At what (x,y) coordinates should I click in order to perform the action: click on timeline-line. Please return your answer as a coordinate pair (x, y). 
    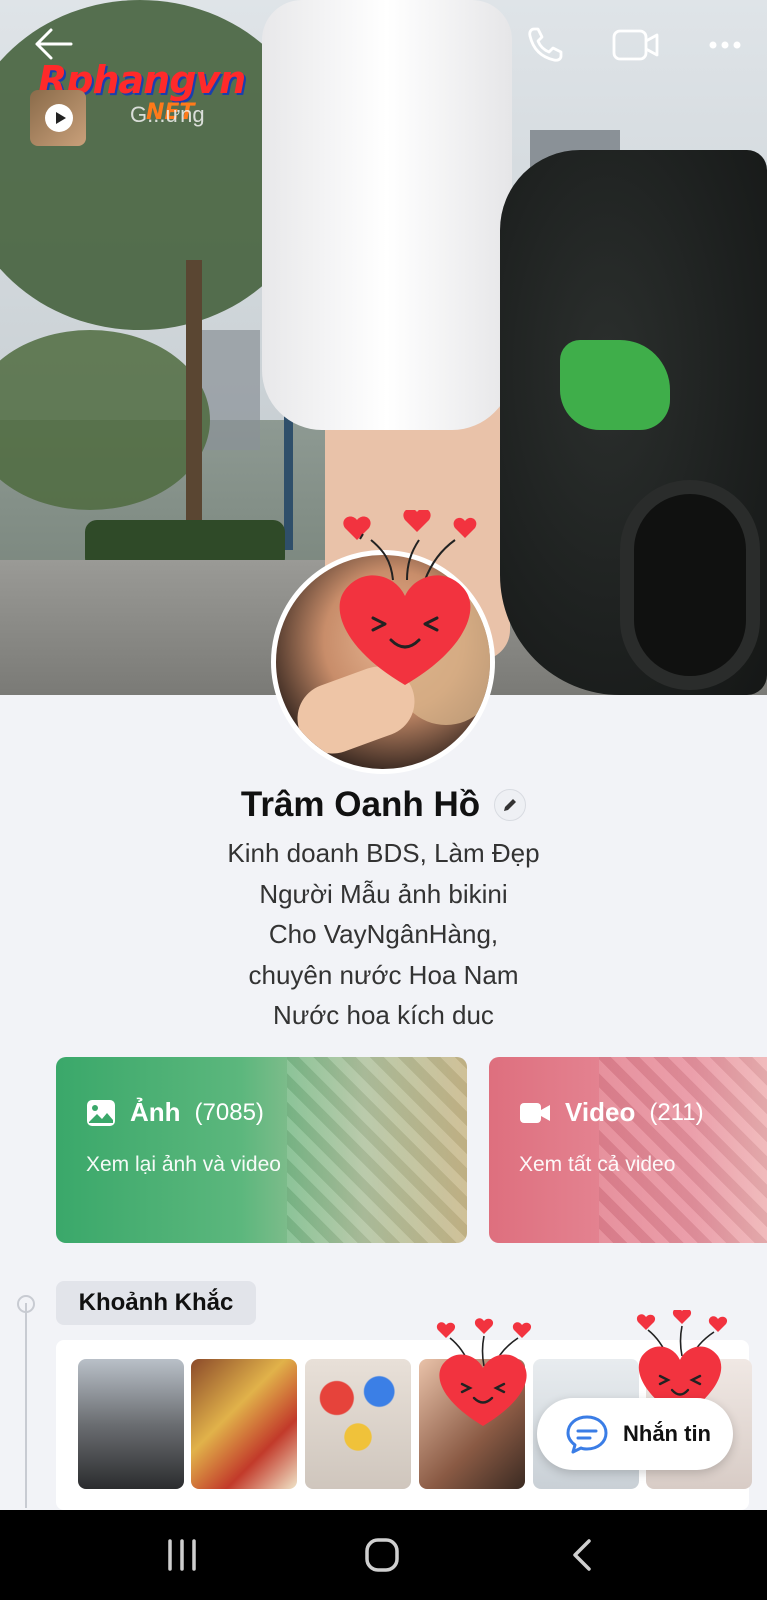
    Looking at the image, I should click on (26, 1405).